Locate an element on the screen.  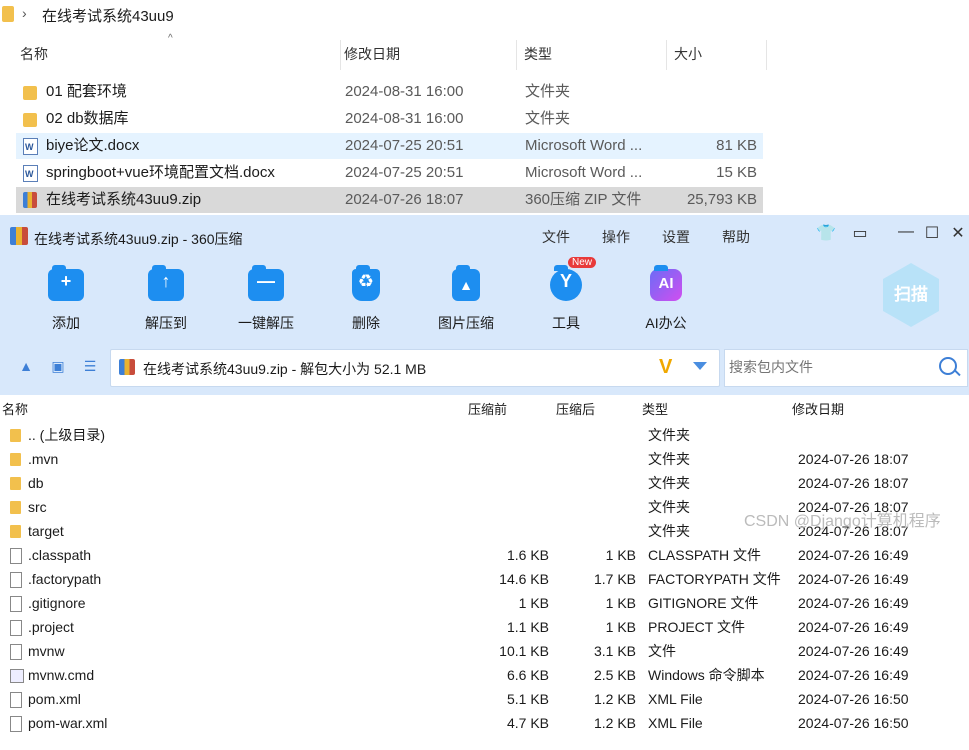
entry-size-after: 1.7 KB is located at coordinates (614, 579).